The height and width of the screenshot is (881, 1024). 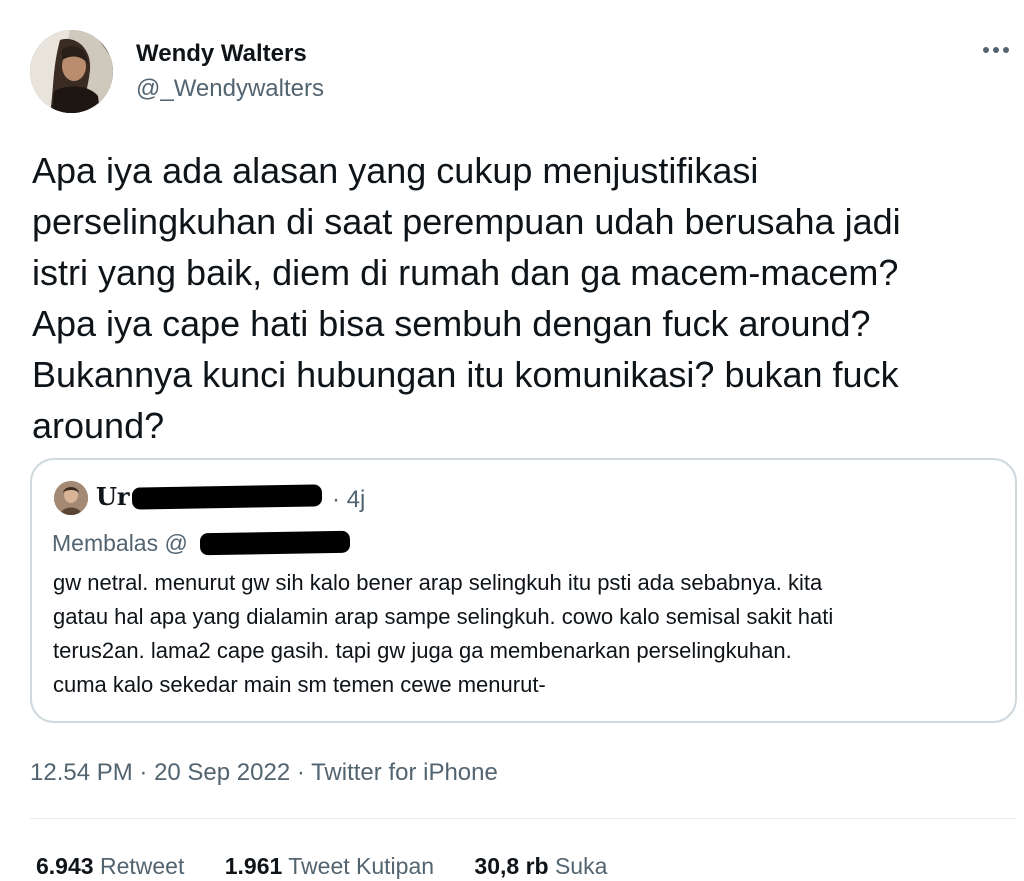 I want to click on author-name: Wendy Walters, so click(x=221, y=54).